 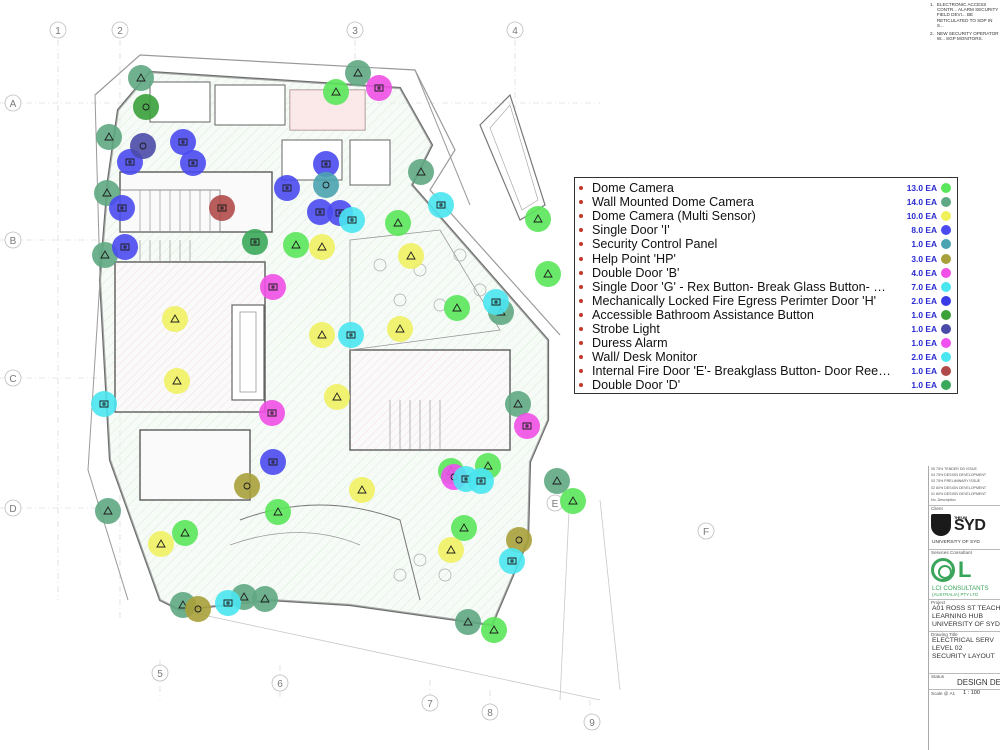 What do you see at coordinates (255, 242) in the screenshot?
I see `double-door-d-marker` at bounding box center [255, 242].